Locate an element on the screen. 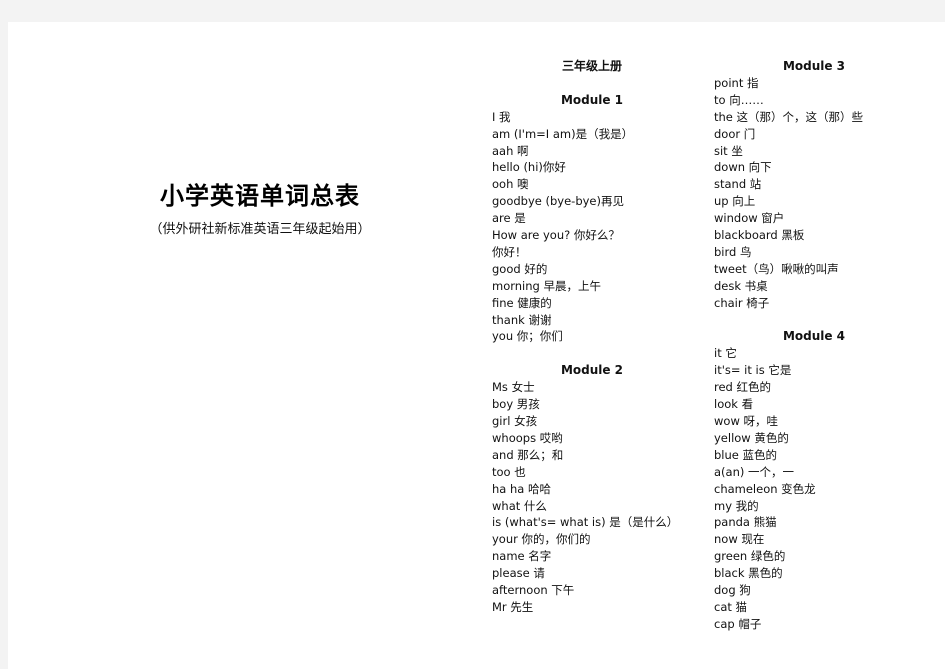 The height and width of the screenshot is (669, 945). vocabulary-entry: morning 早晨，上午 is located at coordinates (546, 285).